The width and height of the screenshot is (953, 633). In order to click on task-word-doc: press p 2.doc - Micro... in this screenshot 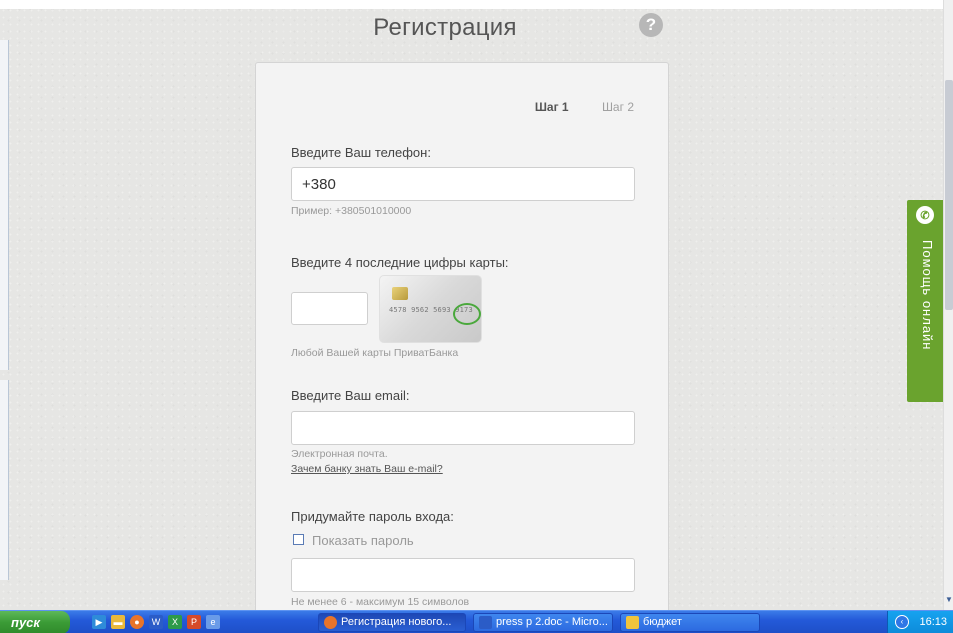, I will do `click(543, 622)`.